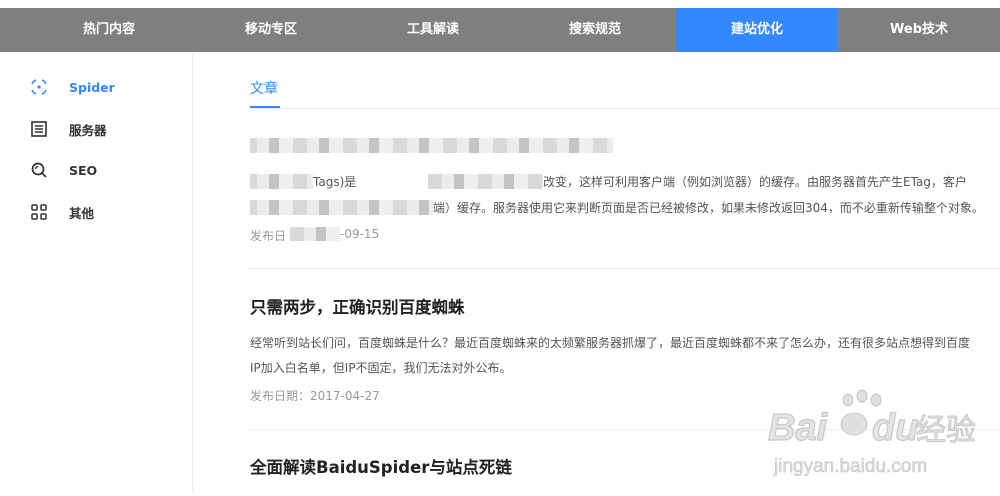  I want to click on svg-text: 经验, so click(946, 430).